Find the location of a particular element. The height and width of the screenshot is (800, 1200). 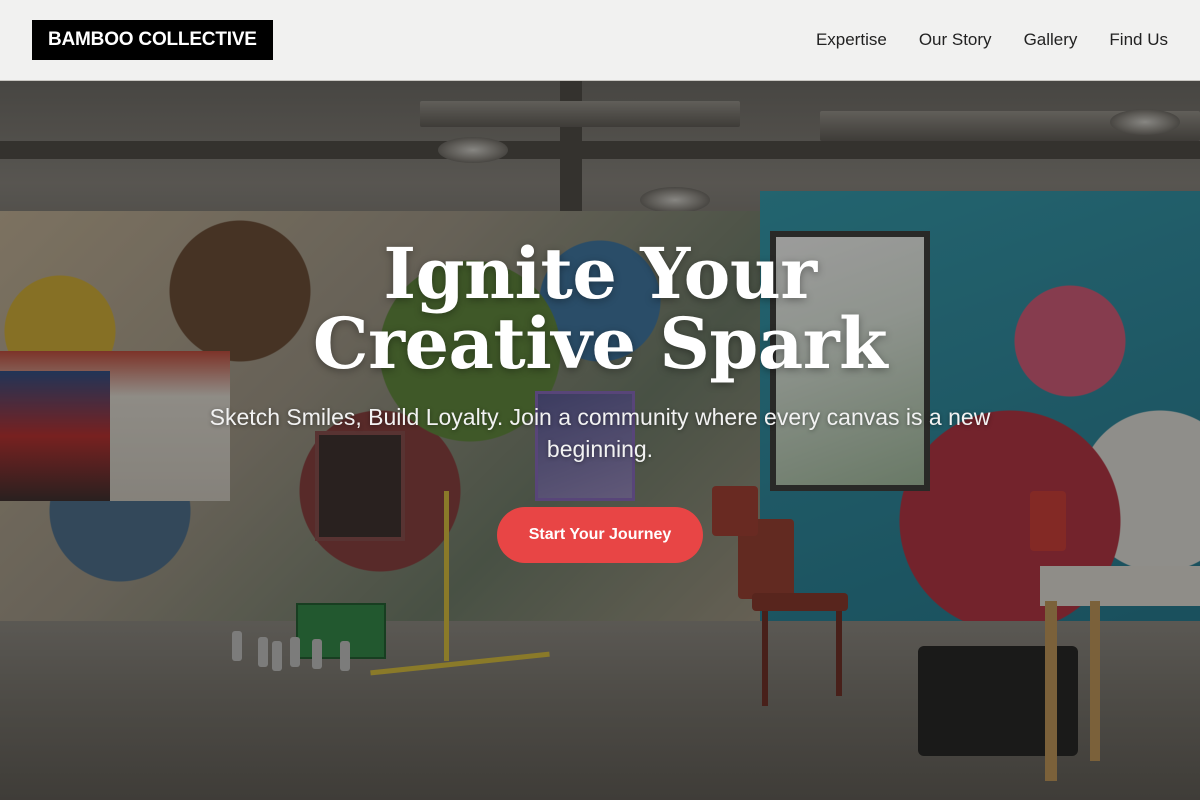

nav-link-our-story: Our Story is located at coordinates (955, 40).